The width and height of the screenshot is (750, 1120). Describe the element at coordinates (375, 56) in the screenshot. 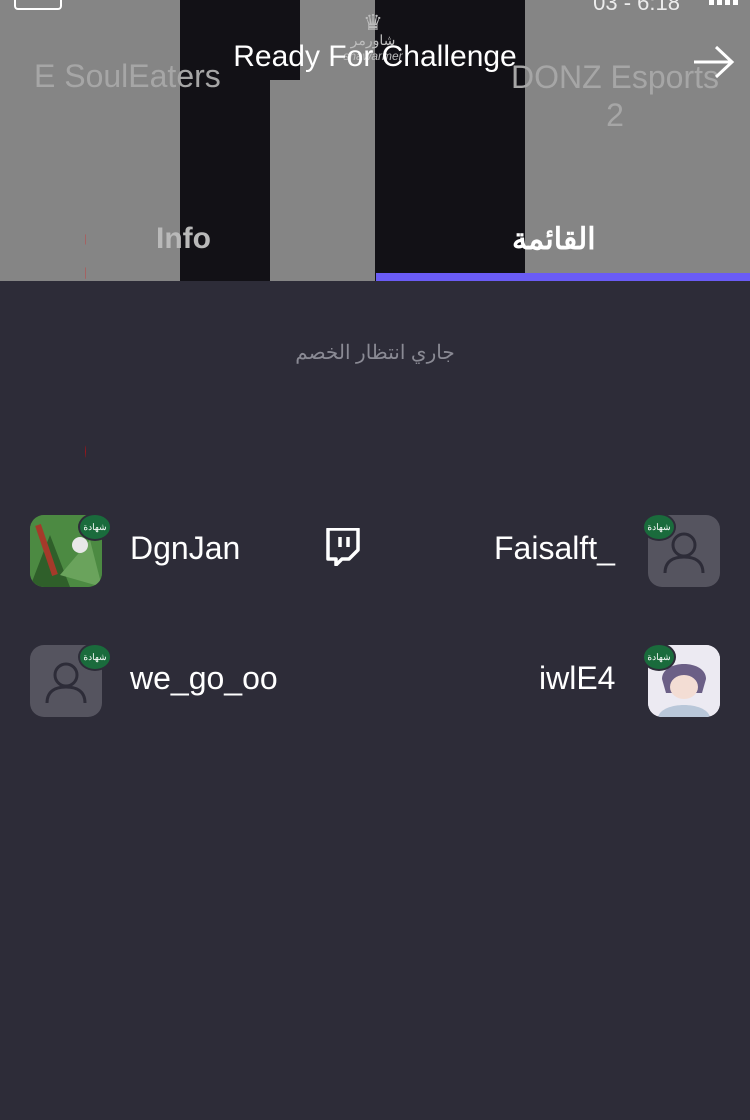

I see `page-title: Ready For Challenge` at that location.